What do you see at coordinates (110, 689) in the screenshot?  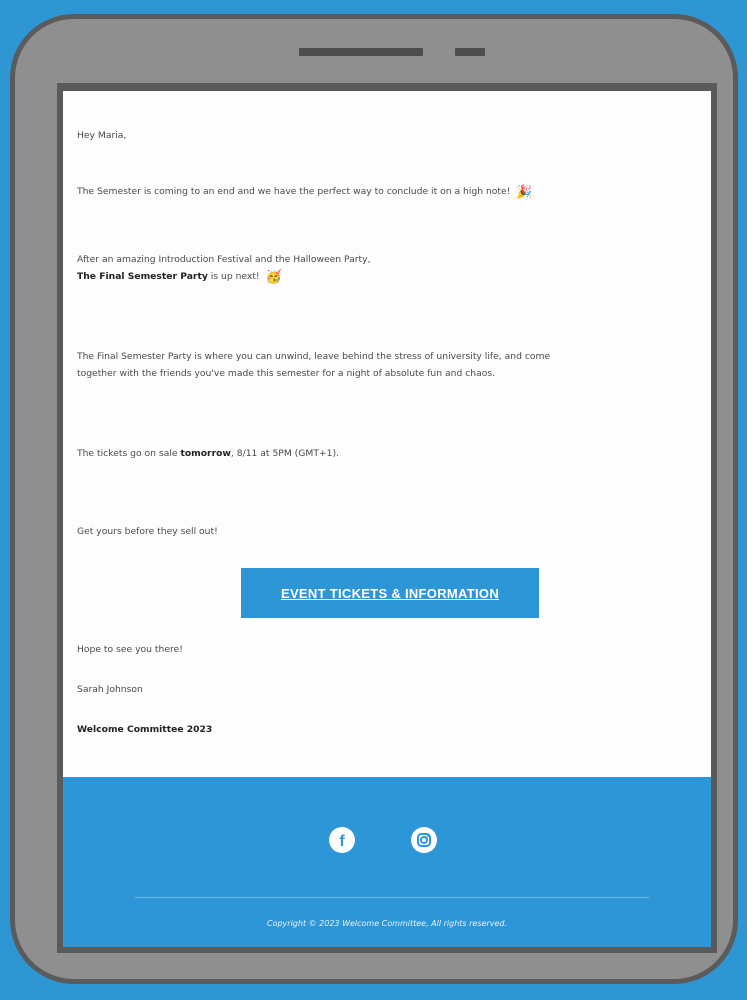 I see `sender-name: Sarah Johnson` at bounding box center [110, 689].